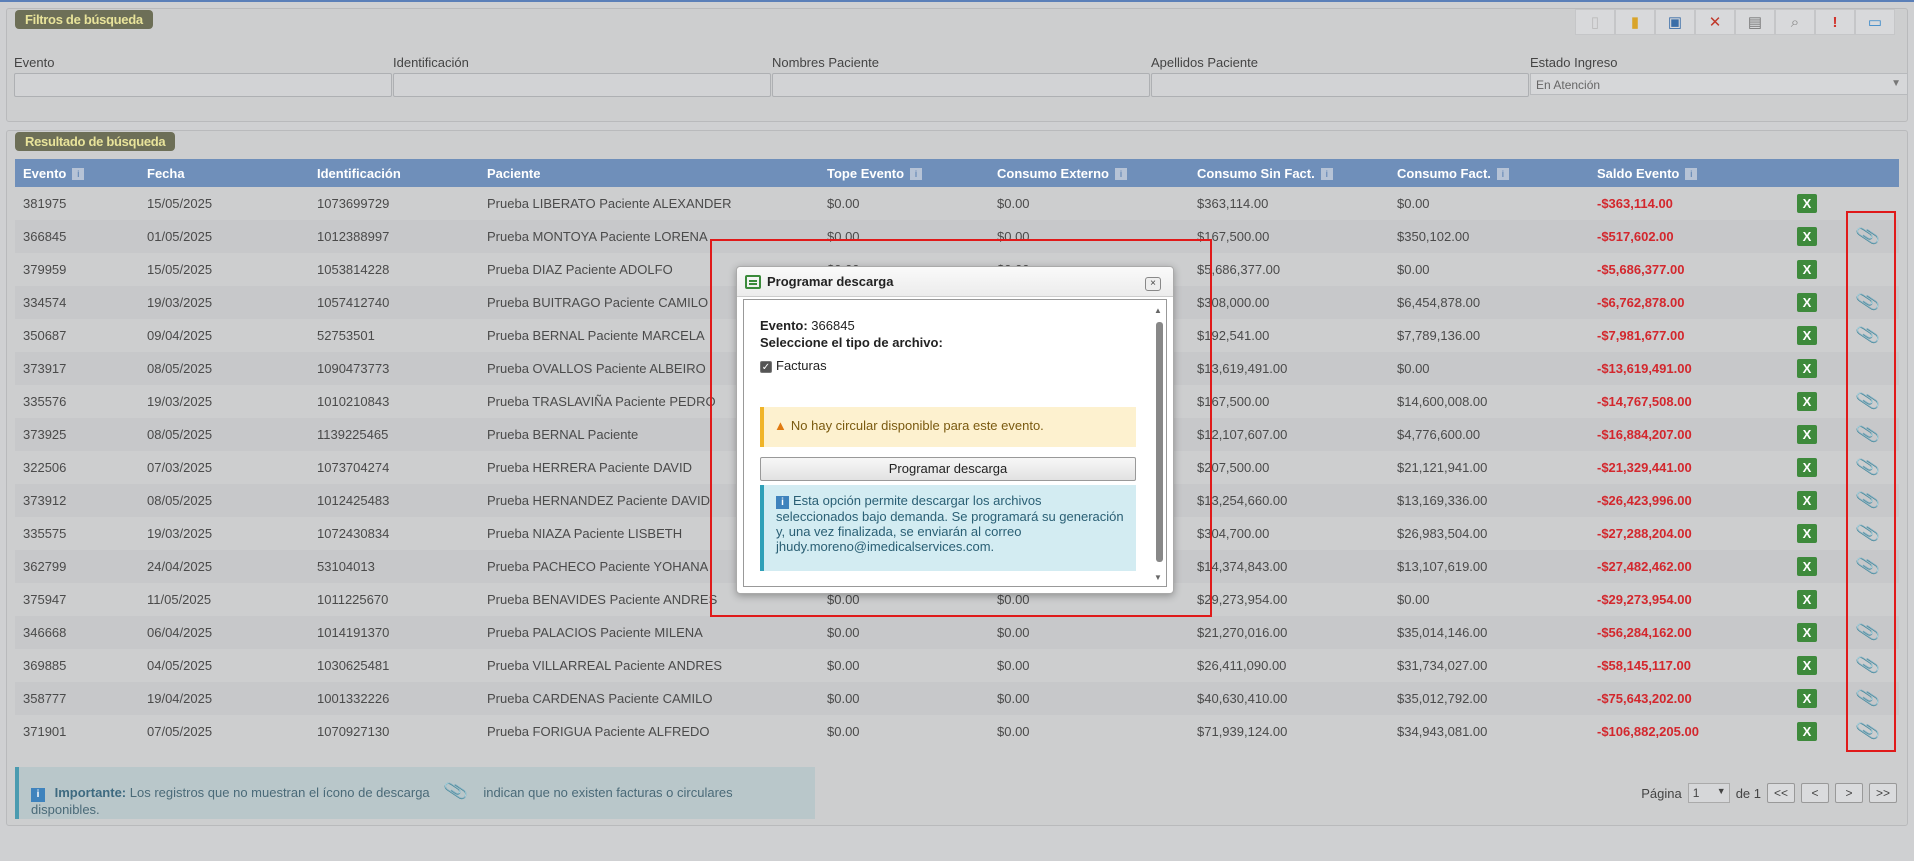 The height and width of the screenshot is (861, 1914). I want to click on cell-saldo: -$13,619,491.00, so click(1689, 368).